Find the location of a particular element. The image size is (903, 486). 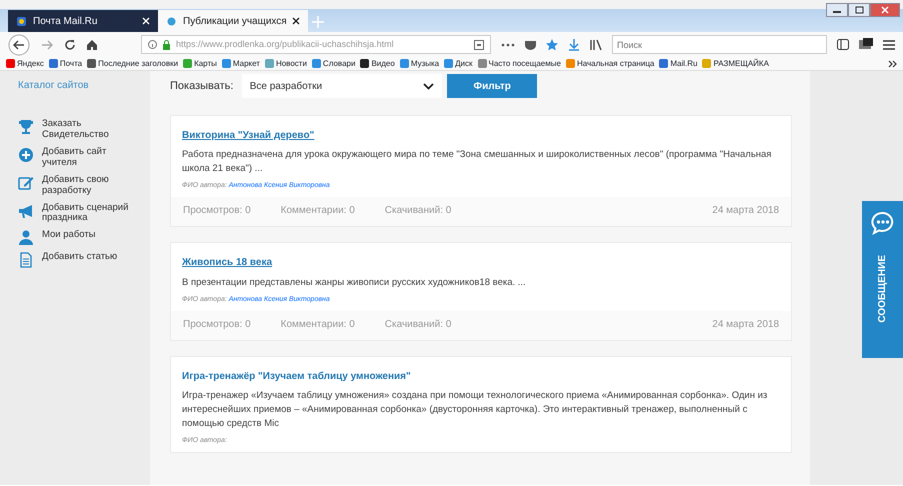

trophy-icon is located at coordinates (26, 127).